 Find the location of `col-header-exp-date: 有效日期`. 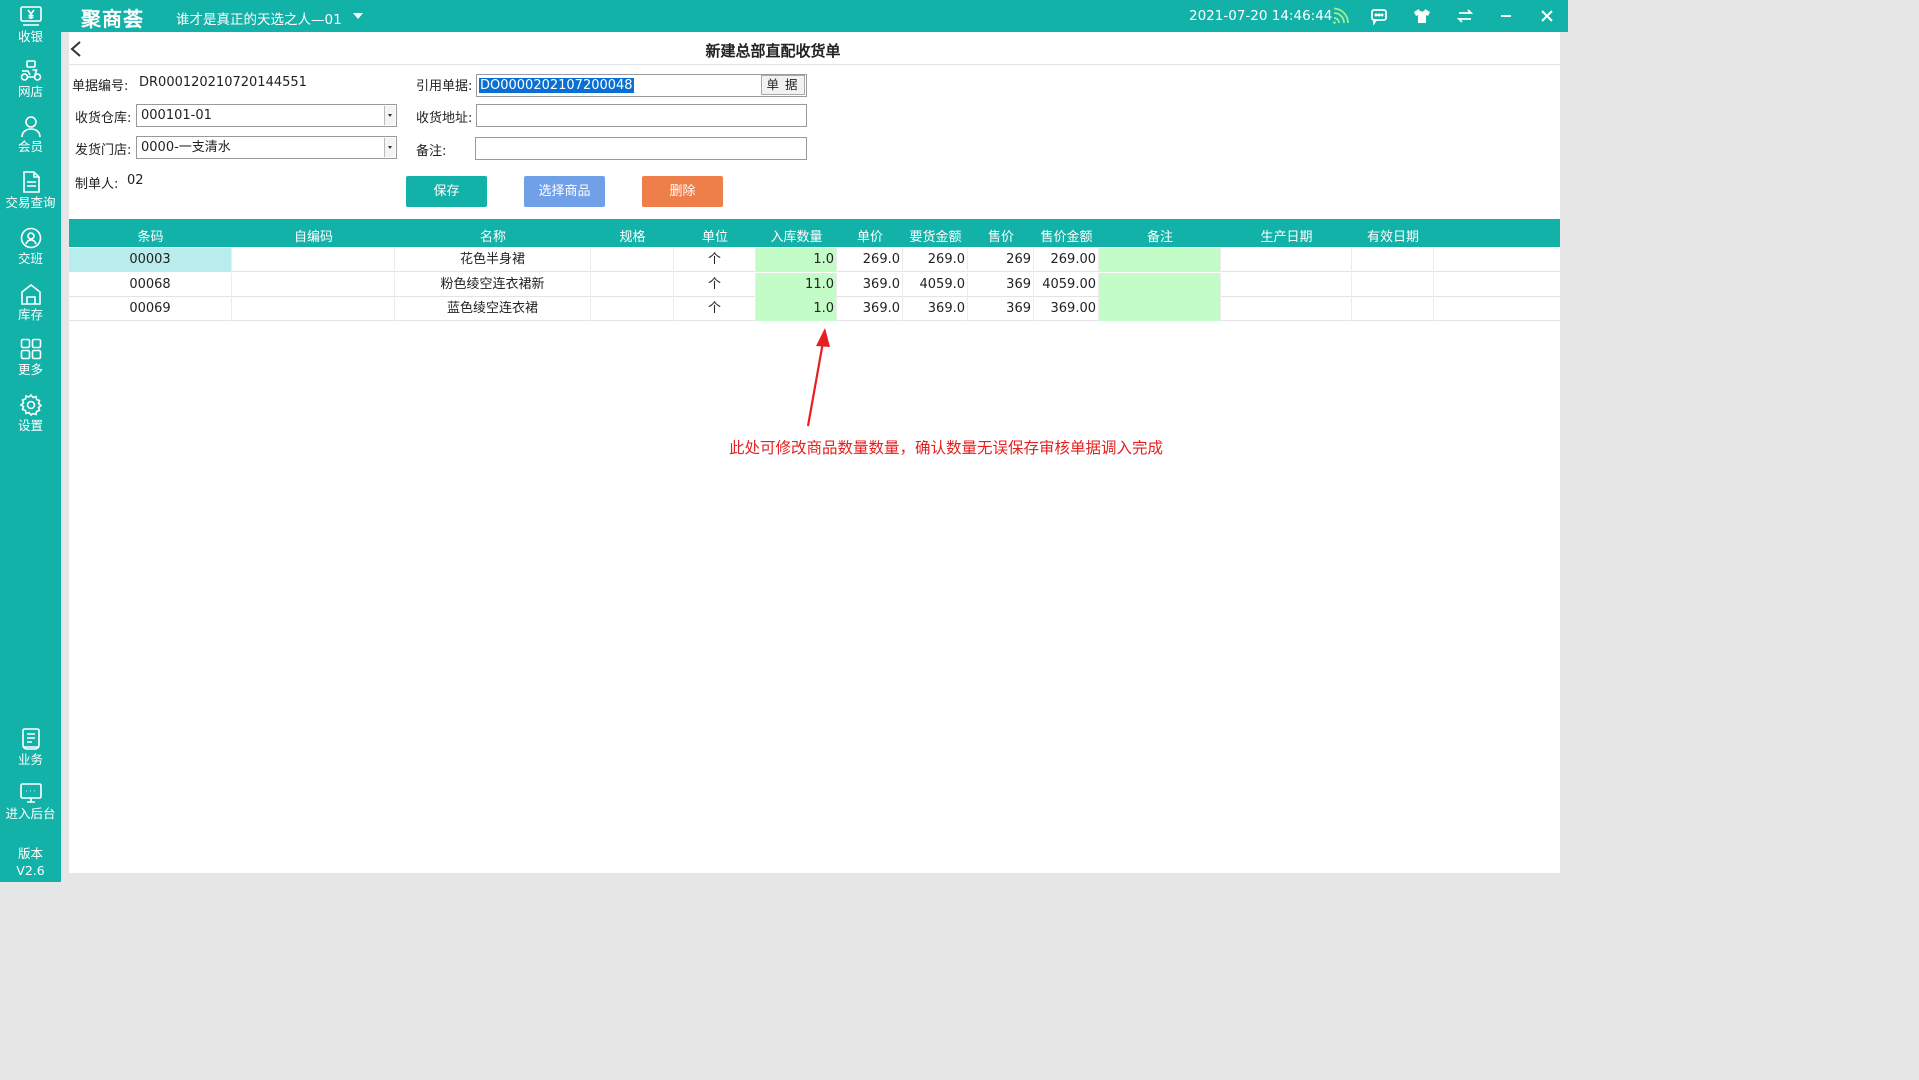

col-header-exp-date: 有效日期 is located at coordinates (1393, 235).